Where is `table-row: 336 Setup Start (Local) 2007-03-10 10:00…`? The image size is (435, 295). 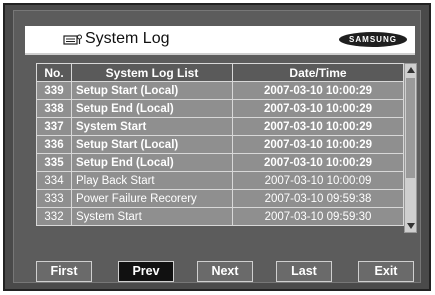
table-row: 336 Setup Start (Local) 2007-03-10 10:00… is located at coordinates (220, 144).